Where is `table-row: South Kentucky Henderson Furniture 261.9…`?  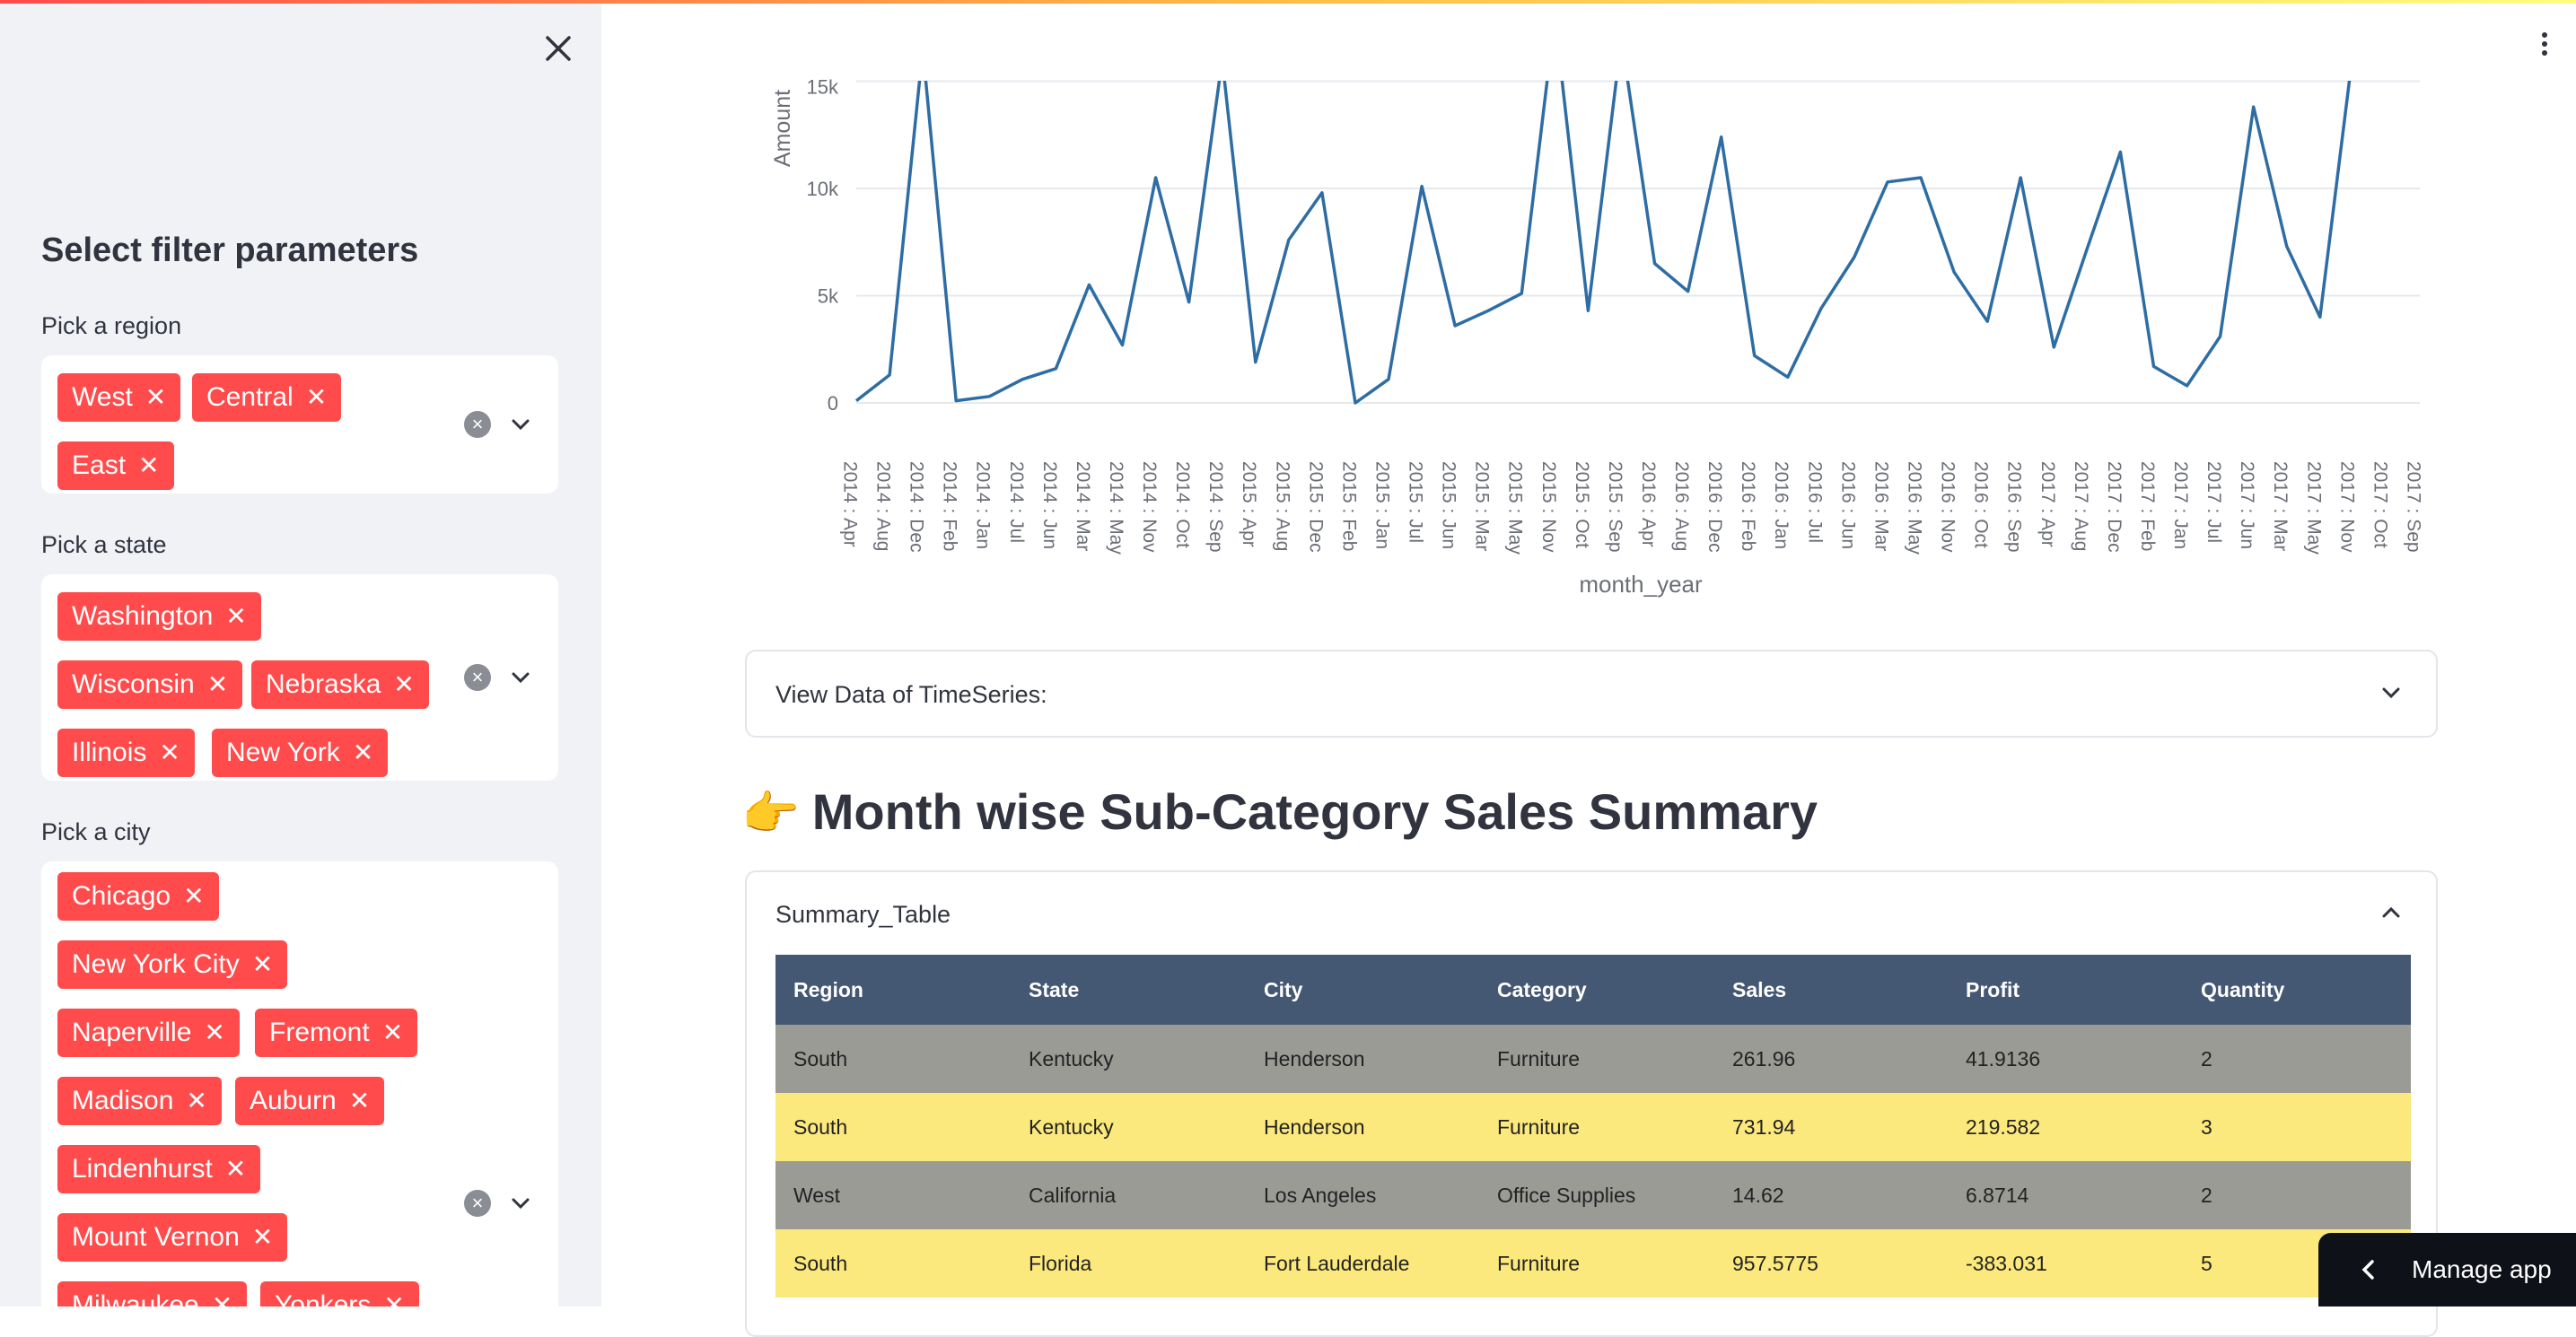 table-row: South Kentucky Henderson Furniture 261.9… is located at coordinates (1593, 1059).